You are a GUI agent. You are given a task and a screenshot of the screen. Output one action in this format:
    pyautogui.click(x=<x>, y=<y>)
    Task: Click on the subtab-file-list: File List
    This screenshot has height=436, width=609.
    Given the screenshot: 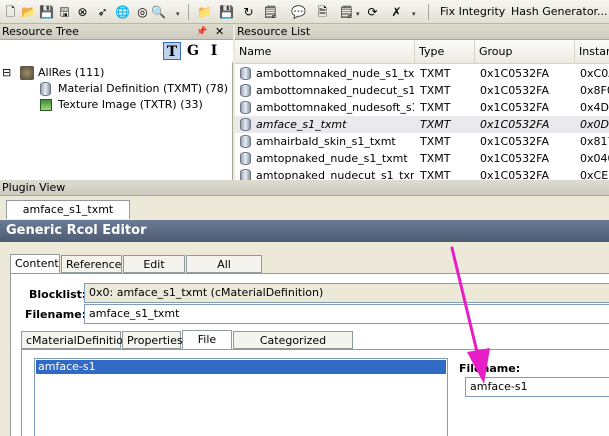 What is the action you would take?
    pyautogui.click(x=207, y=346)
    